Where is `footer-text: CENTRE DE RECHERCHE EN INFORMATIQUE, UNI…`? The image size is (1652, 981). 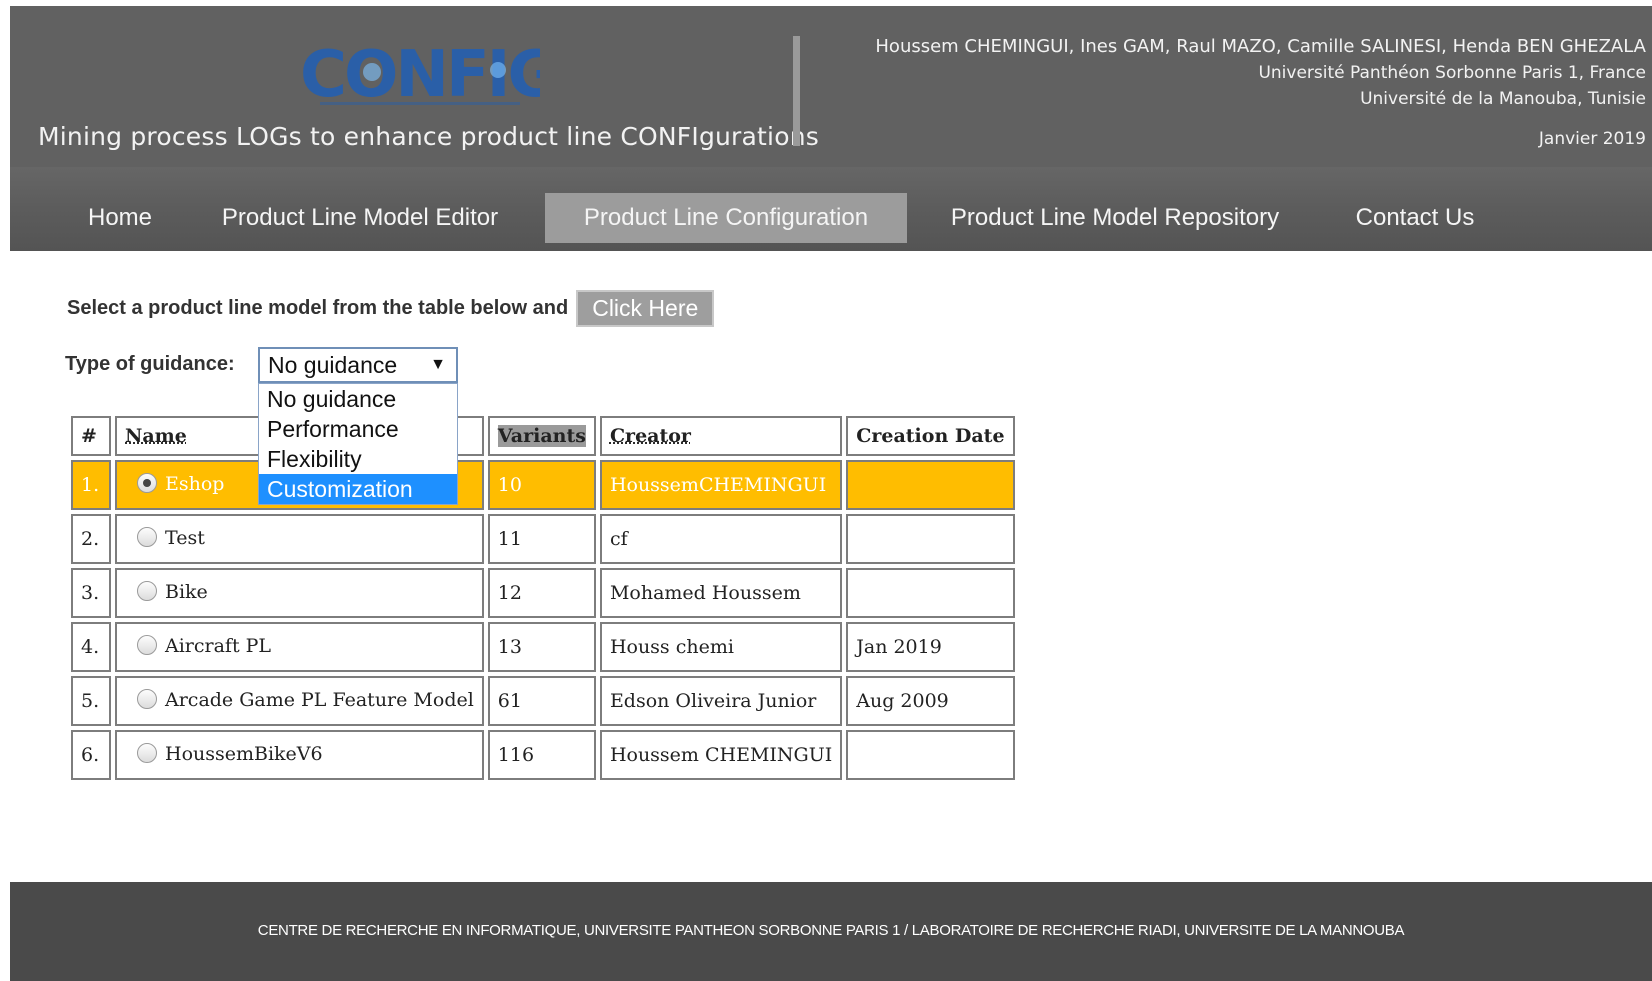 footer-text: CENTRE DE RECHERCHE EN INFORMATIQUE, UNI… is located at coordinates (831, 930).